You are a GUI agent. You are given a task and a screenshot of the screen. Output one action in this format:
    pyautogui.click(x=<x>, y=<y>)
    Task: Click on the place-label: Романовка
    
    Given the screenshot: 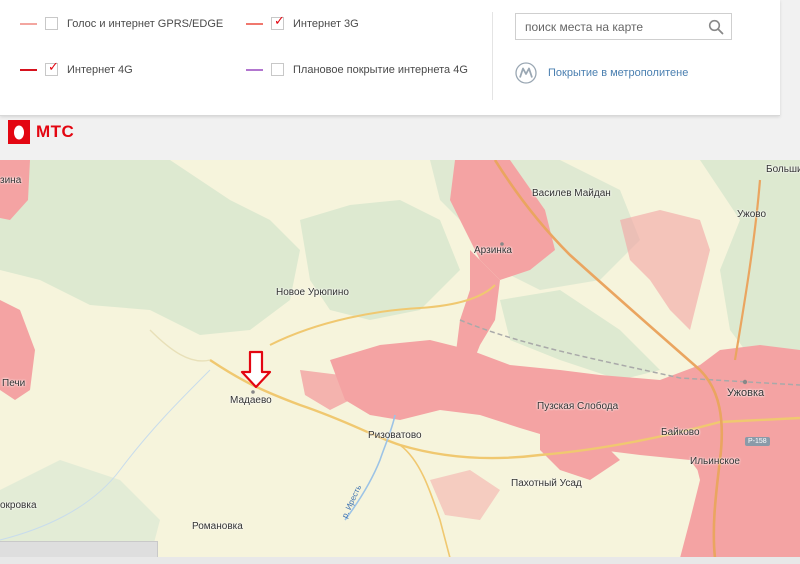 What is the action you would take?
    pyautogui.click(x=217, y=526)
    